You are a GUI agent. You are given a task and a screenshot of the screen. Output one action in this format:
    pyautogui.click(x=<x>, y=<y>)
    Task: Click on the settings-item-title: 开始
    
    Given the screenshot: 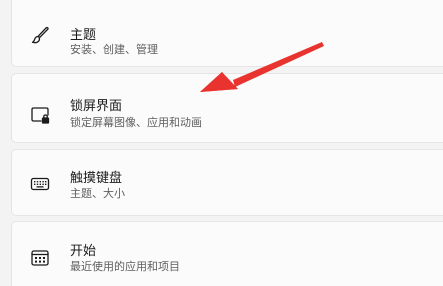 What is the action you would take?
    pyautogui.click(x=83, y=251)
    